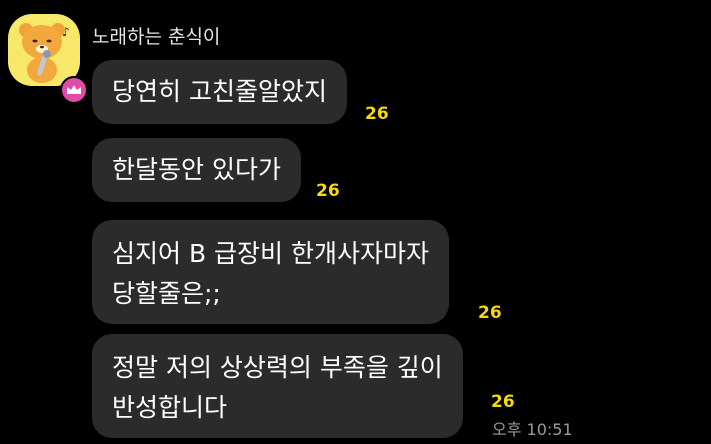 This screenshot has height=444, width=711. I want to click on message-text: 당할줄은;;, so click(166, 293).